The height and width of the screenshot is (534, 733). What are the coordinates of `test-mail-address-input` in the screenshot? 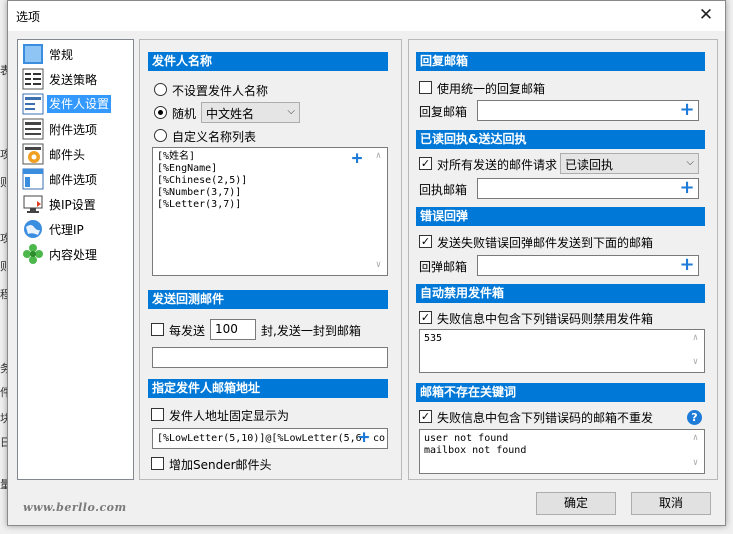 It's located at (270, 357).